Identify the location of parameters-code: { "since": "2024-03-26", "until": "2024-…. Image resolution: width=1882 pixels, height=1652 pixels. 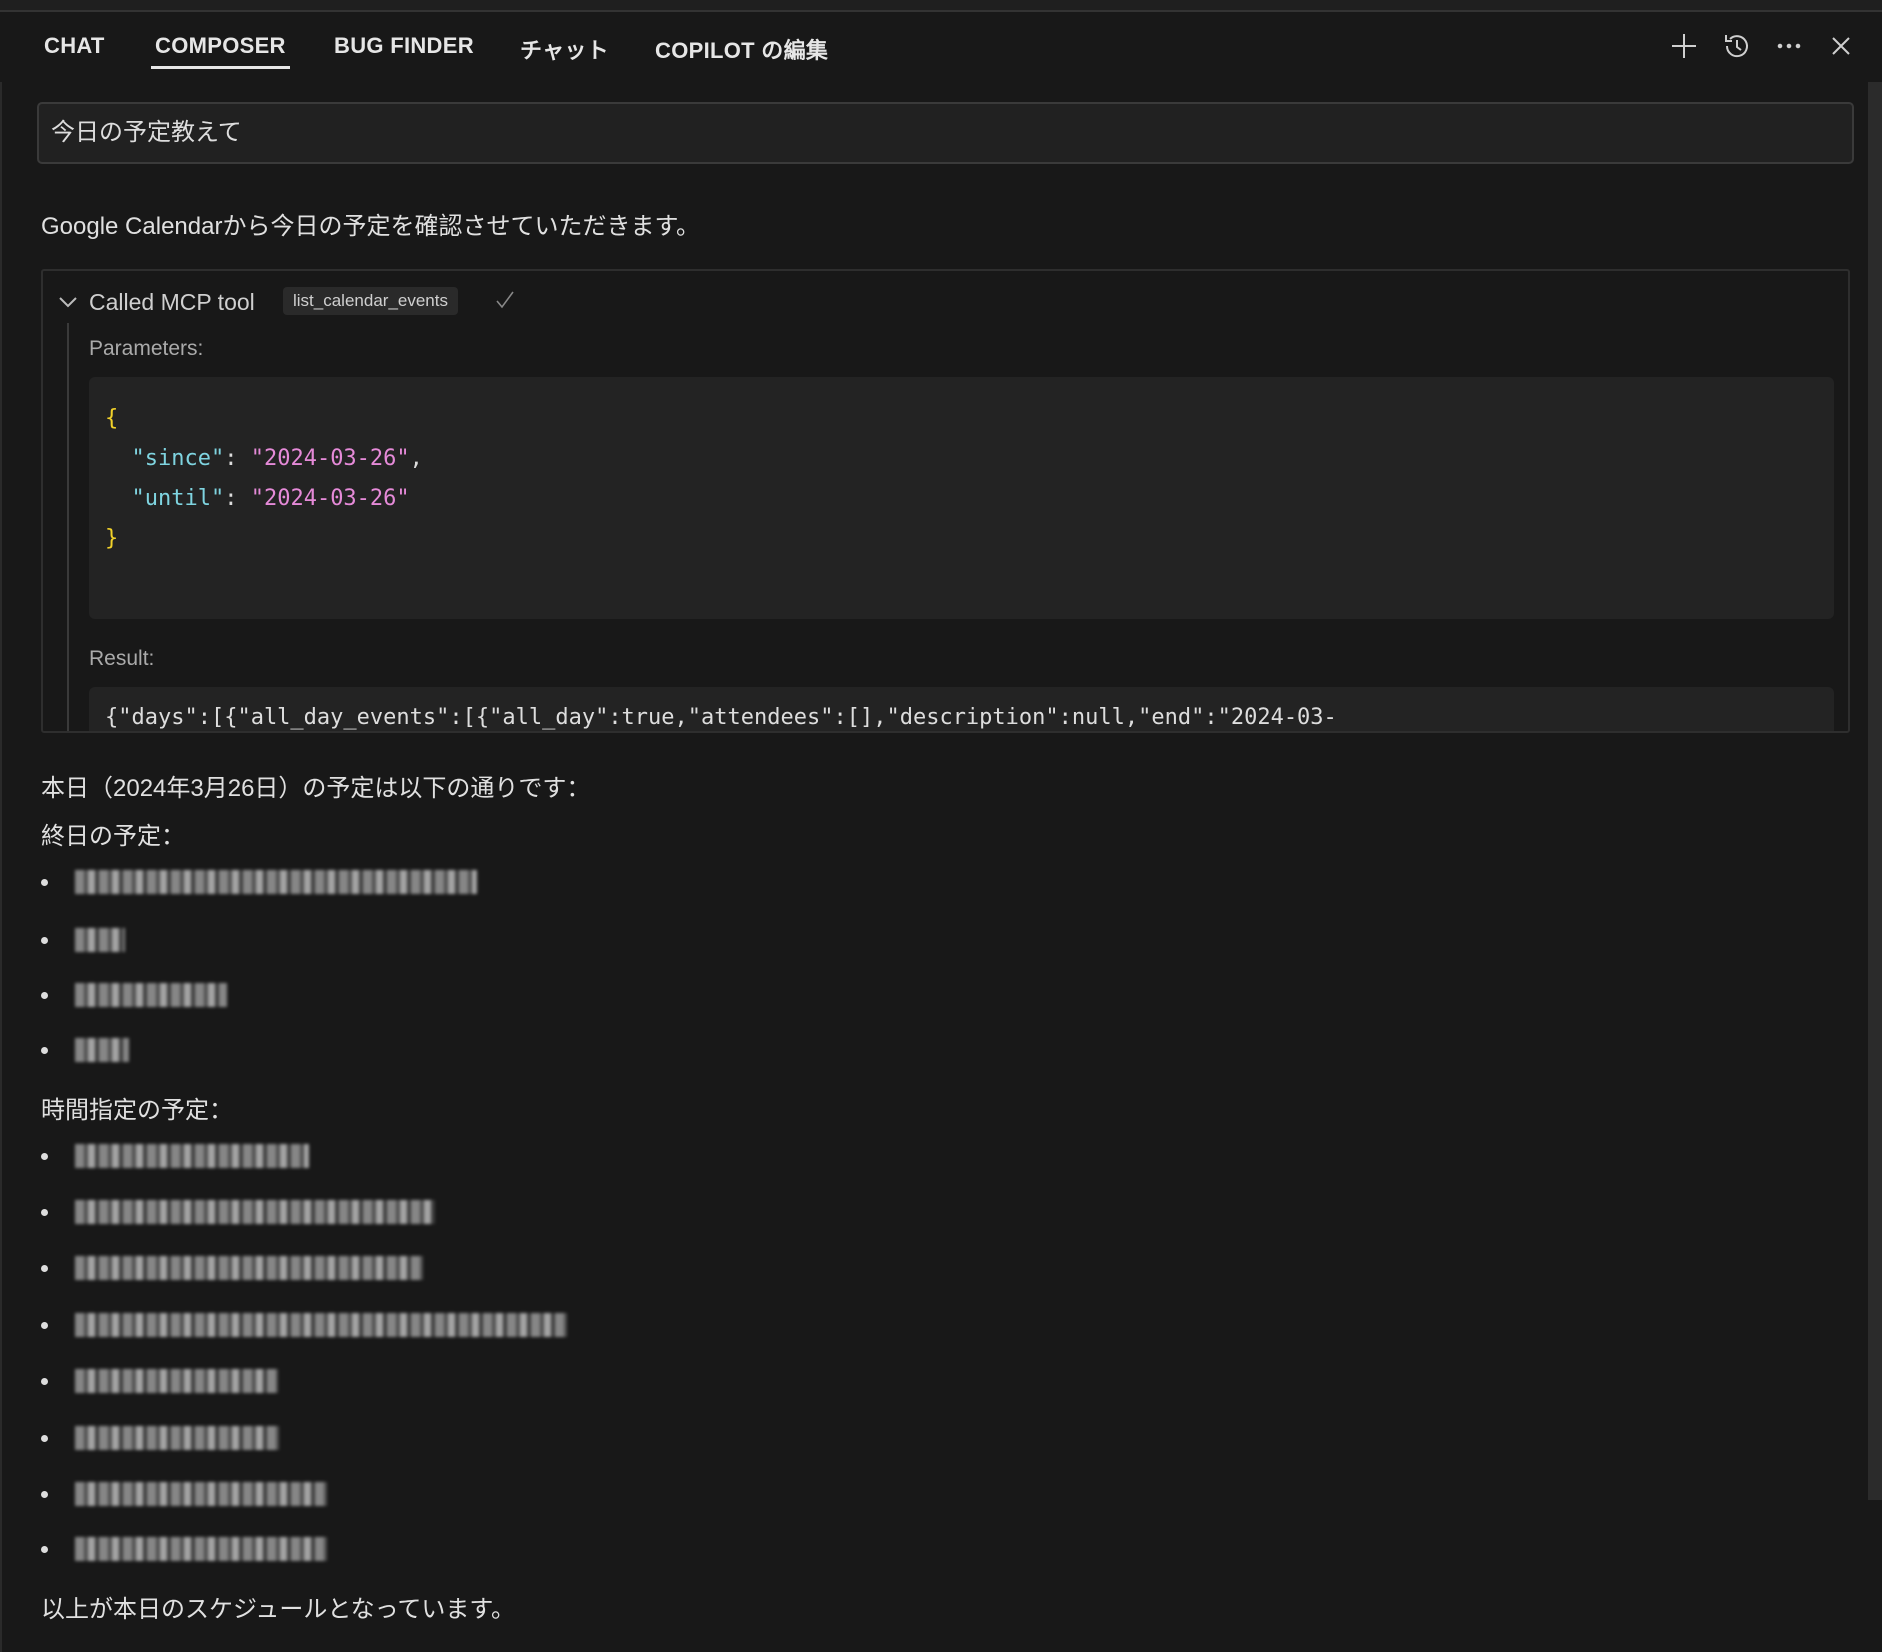
(961, 498).